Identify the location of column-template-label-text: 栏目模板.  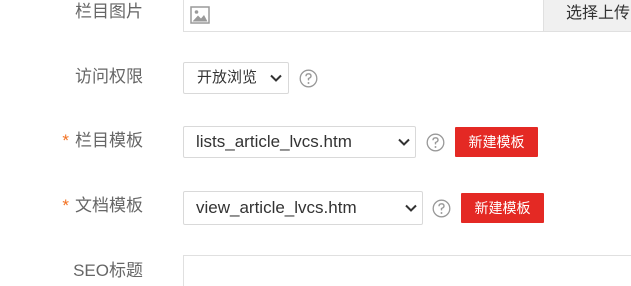
(109, 140).